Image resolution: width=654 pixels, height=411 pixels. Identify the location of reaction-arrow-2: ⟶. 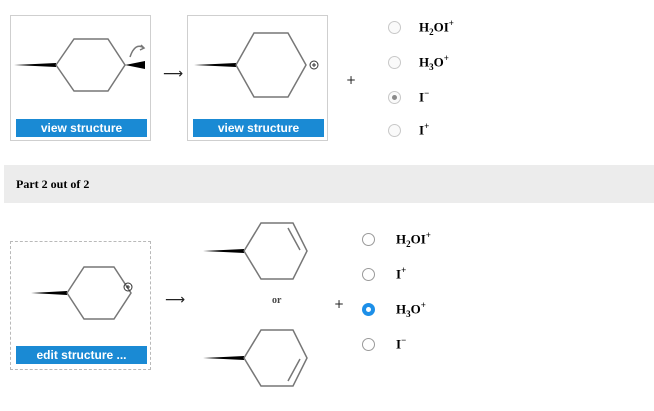
(175, 300).